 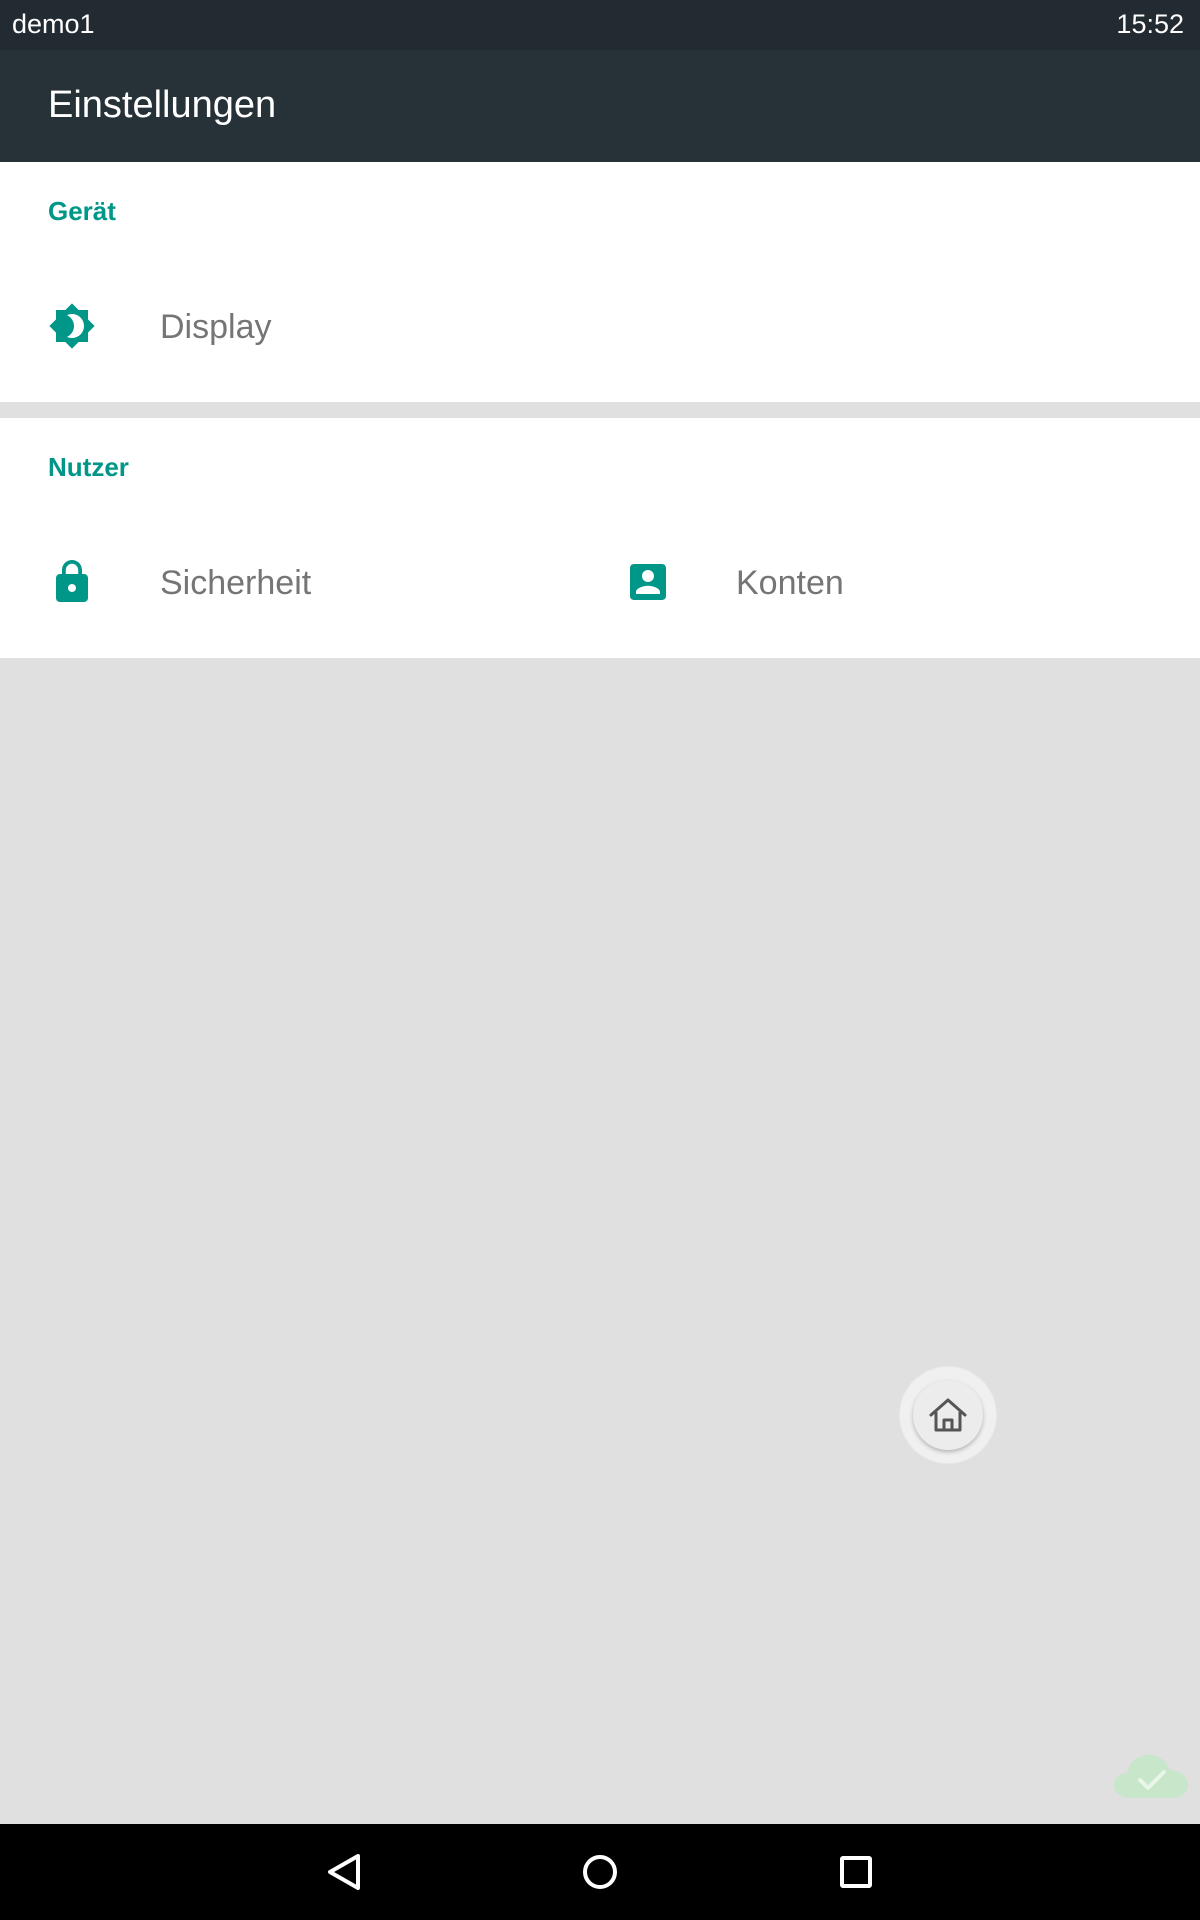 What do you see at coordinates (82, 211) in the screenshot?
I see `section-header-device: Gerät` at bounding box center [82, 211].